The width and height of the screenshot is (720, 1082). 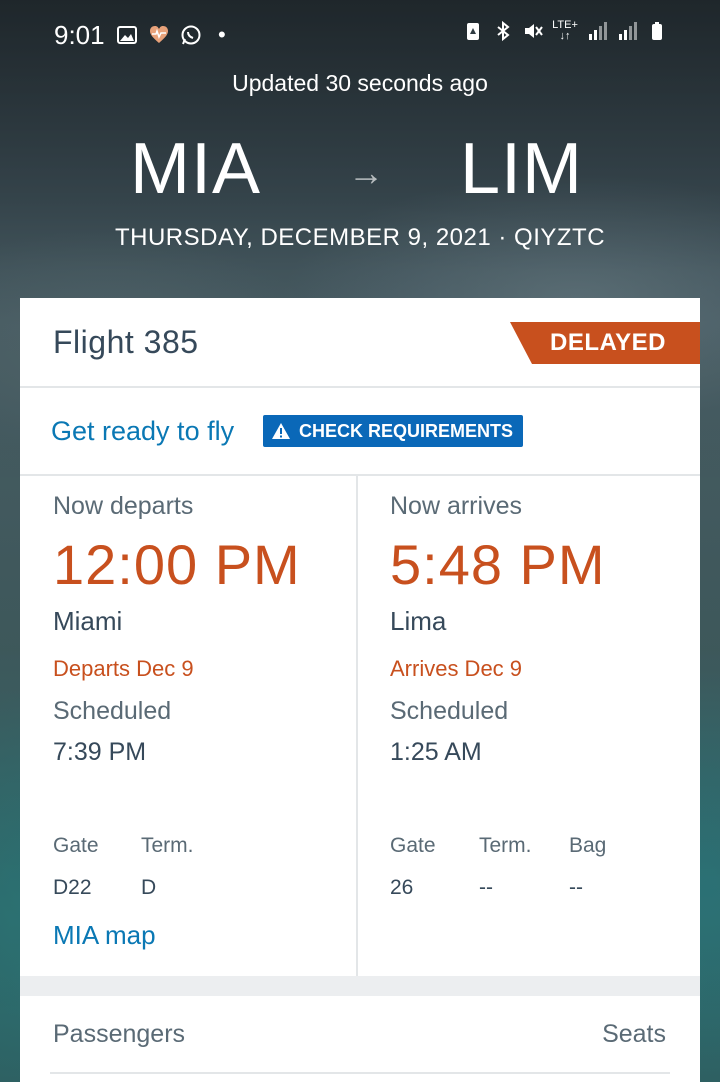 What do you see at coordinates (498, 564) in the screenshot?
I see `arrival-time: 5:48 PM` at bounding box center [498, 564].